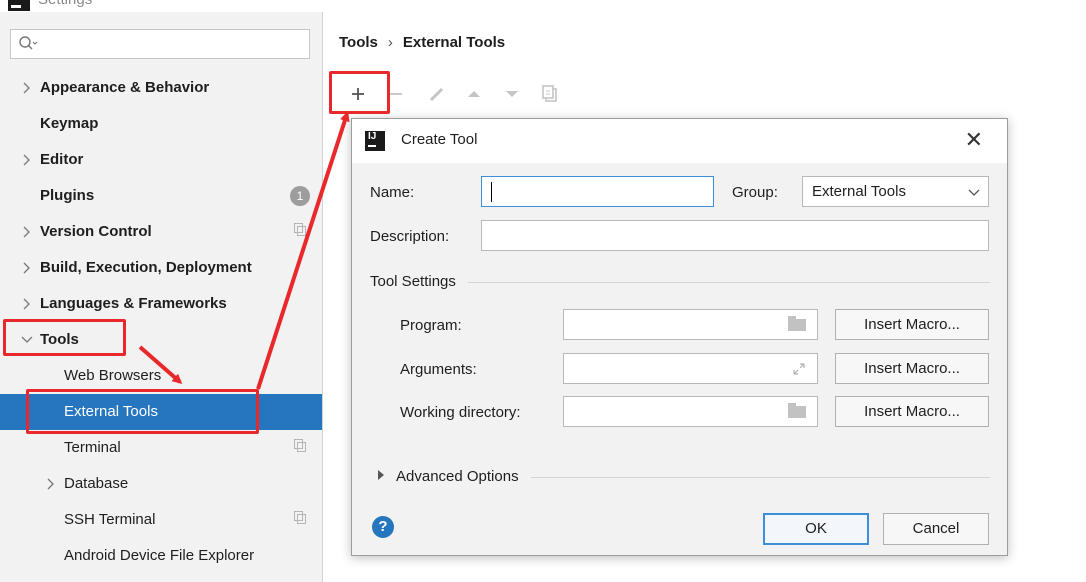 The width and height of the screenshot is (1086, 582). Describe the element at coordinates (303, 250) in the screenshot. I see `annotation-arrow-external-to-add` at that location.